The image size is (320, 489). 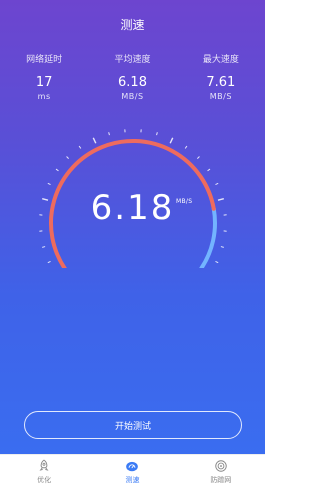 I want to click on stat-unit: ms, so click(x=44, y=96).